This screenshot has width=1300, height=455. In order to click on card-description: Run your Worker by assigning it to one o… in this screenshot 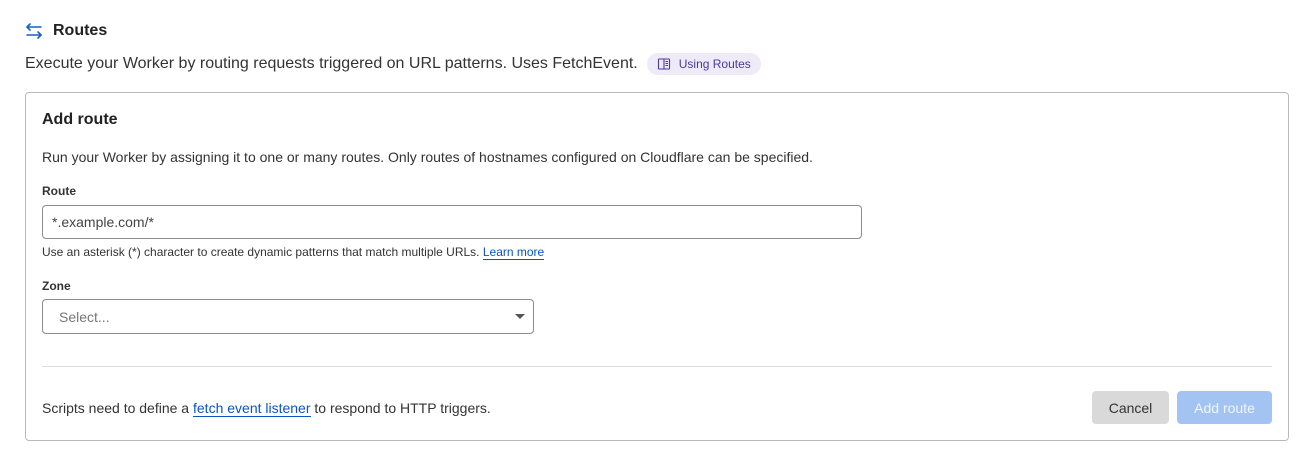, I will do `click(427, 157)`.